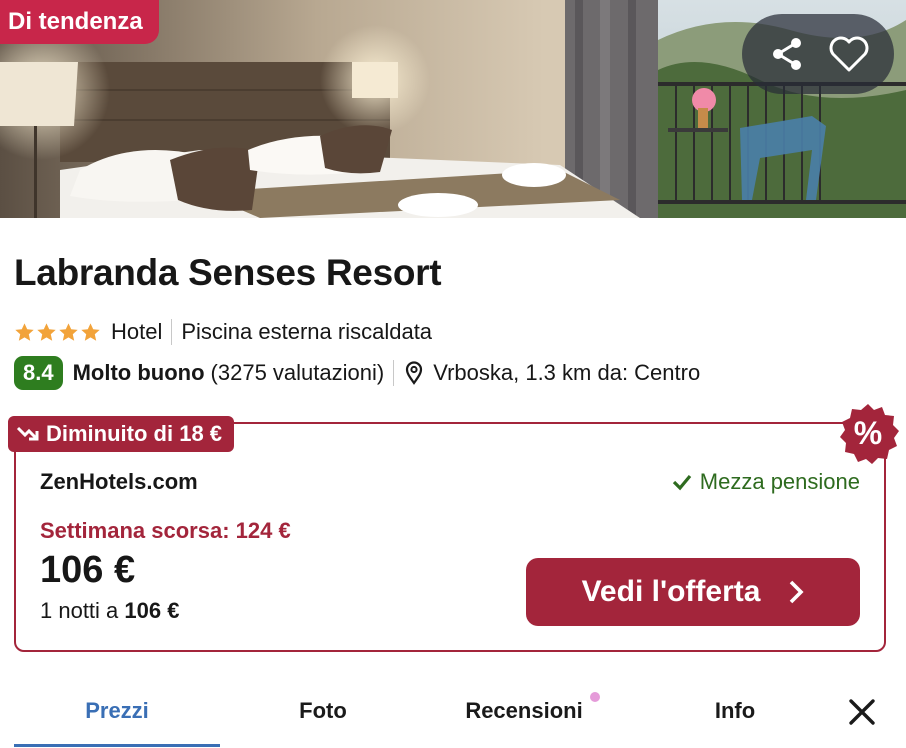 The image size is (906, 748). What do you see at coordinates (117, 711) in the screenshot?
I see `tab-prezzi: Prezzi` at bounding box center [117, 711].